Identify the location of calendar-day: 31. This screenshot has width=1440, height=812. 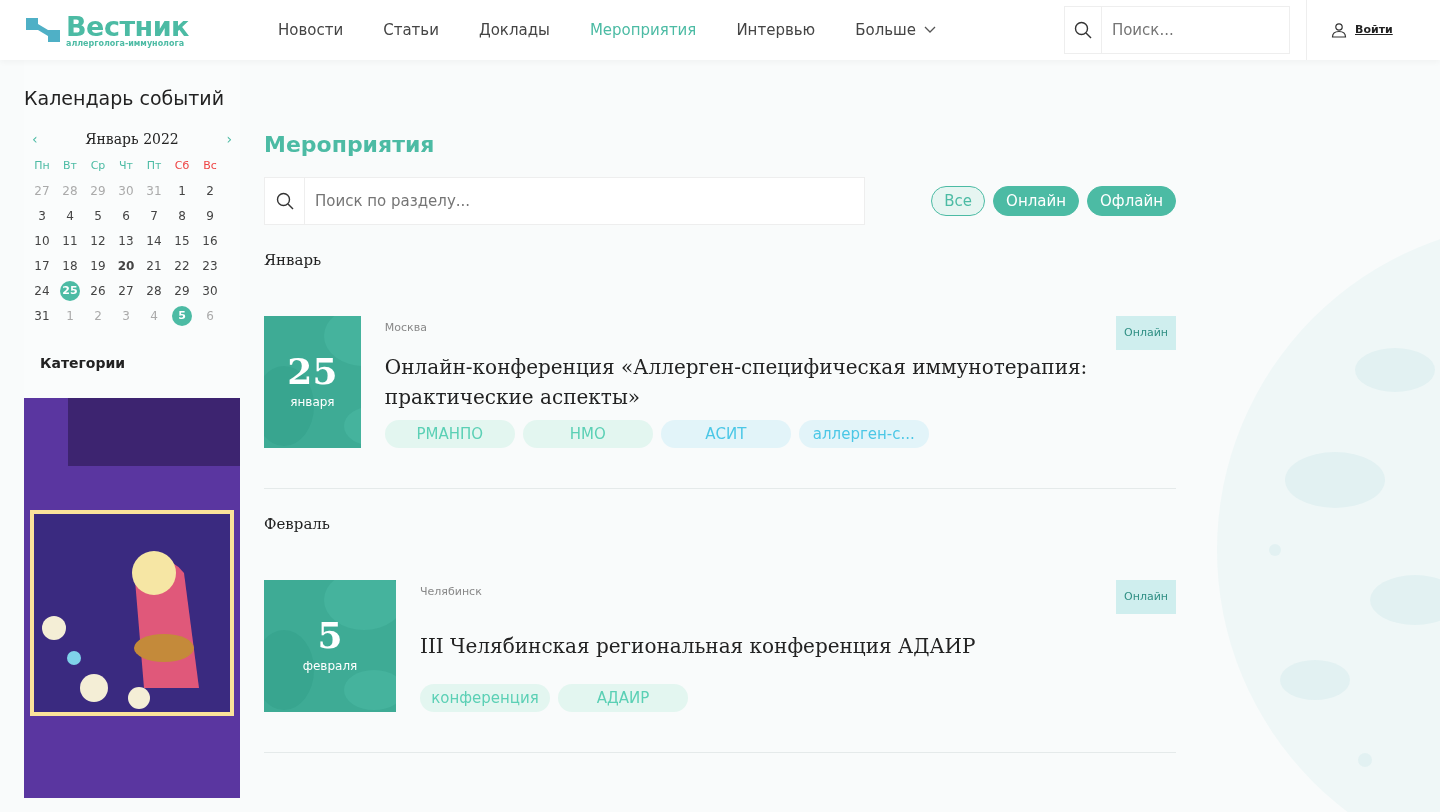
(42, 316).